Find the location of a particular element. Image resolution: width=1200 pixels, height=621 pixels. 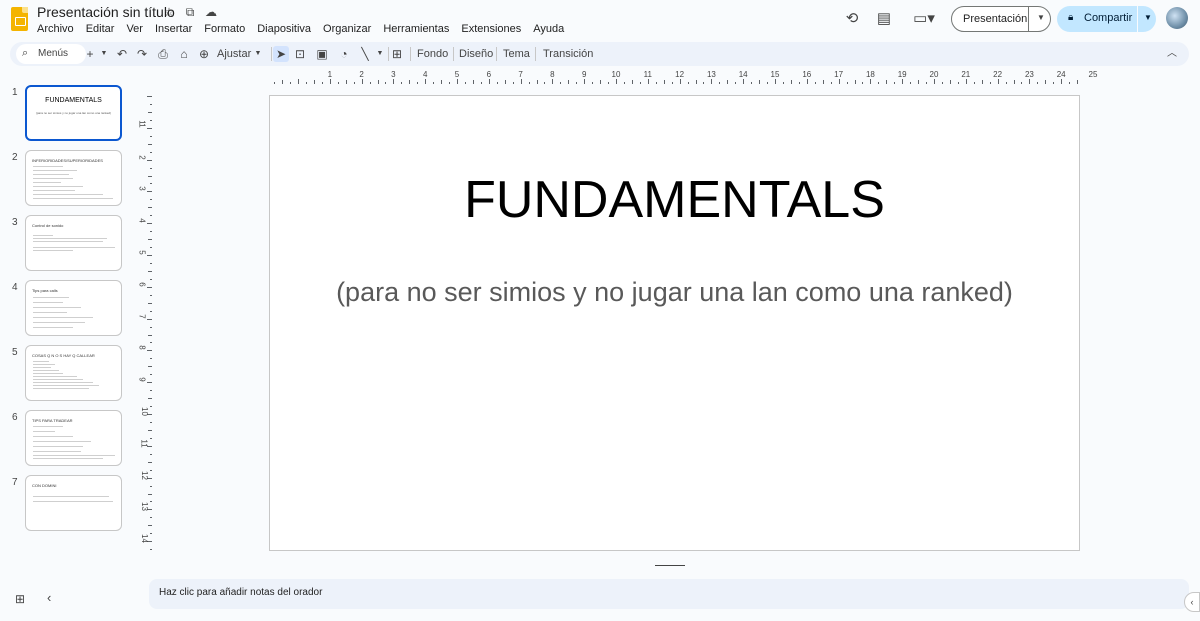

redo-icon: ↷ is located at coordinates (142, 54).